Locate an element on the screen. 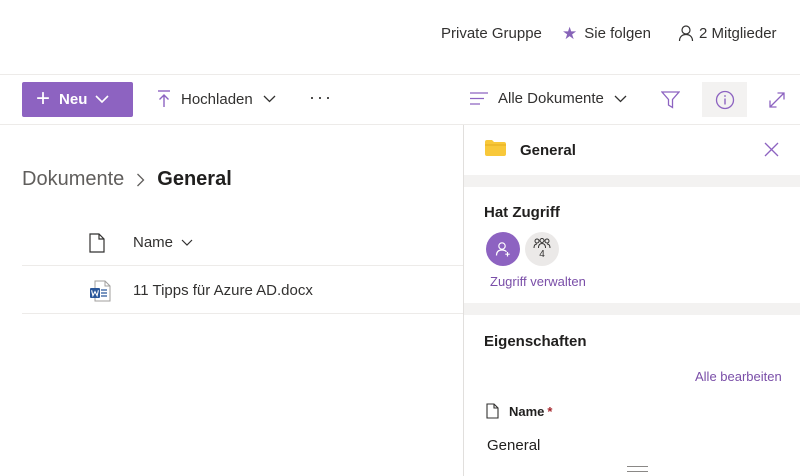 The width and height of the screenshot is (800, 476). view-selector: Alle Dokumente is located at coordinates (548, 98).